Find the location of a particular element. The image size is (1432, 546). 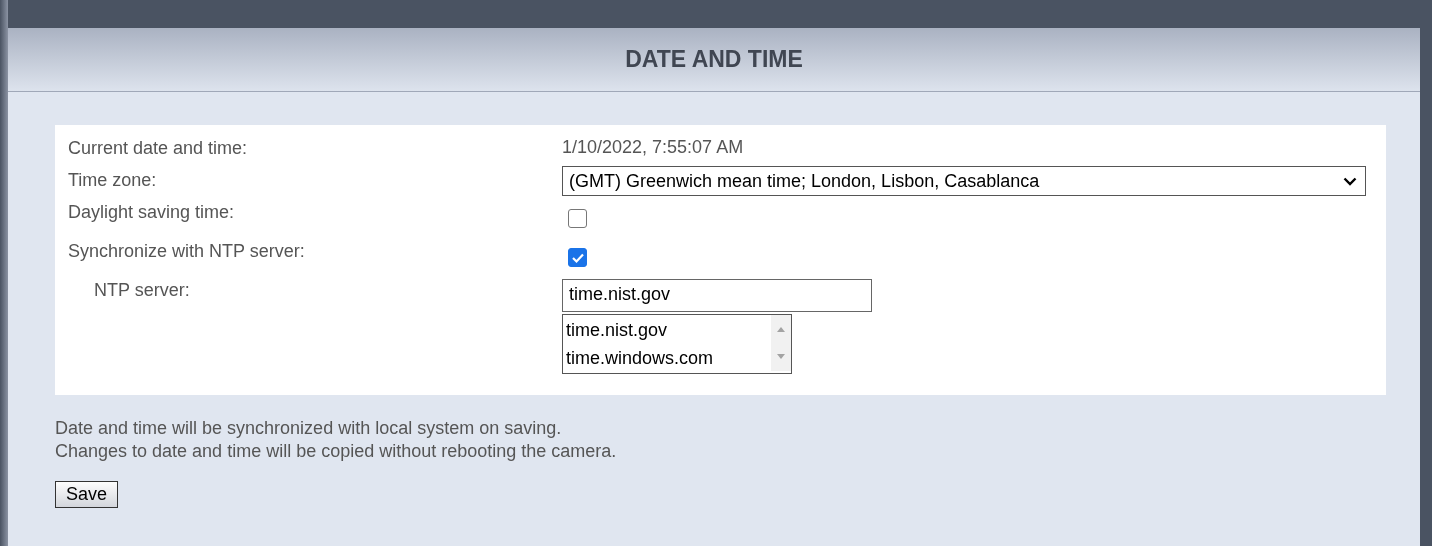

list-option: time.nist.gov is located at coordinates (667, 330).